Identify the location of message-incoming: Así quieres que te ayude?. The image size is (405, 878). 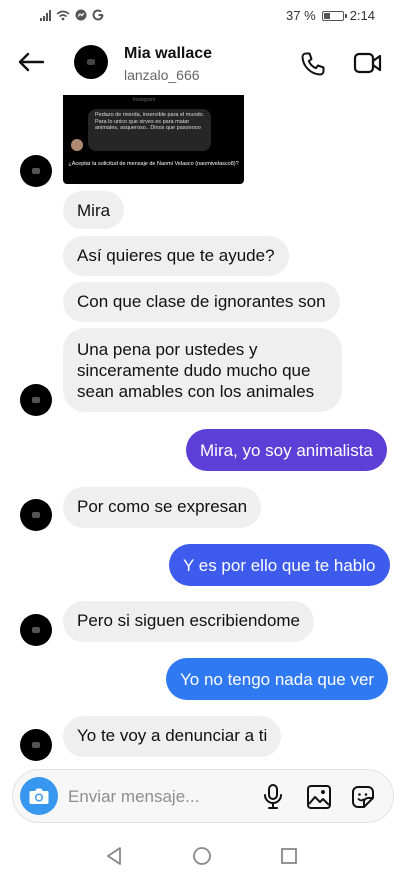
(176, 256).